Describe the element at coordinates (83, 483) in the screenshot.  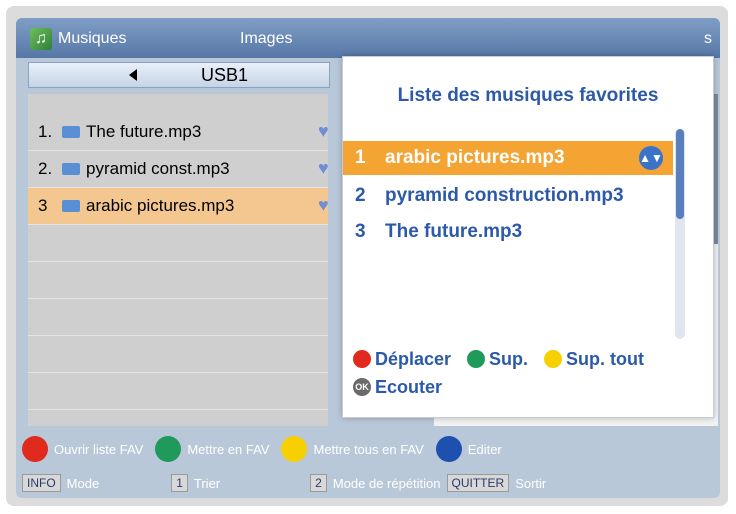
I see `help-info-label: Mode` at that location.